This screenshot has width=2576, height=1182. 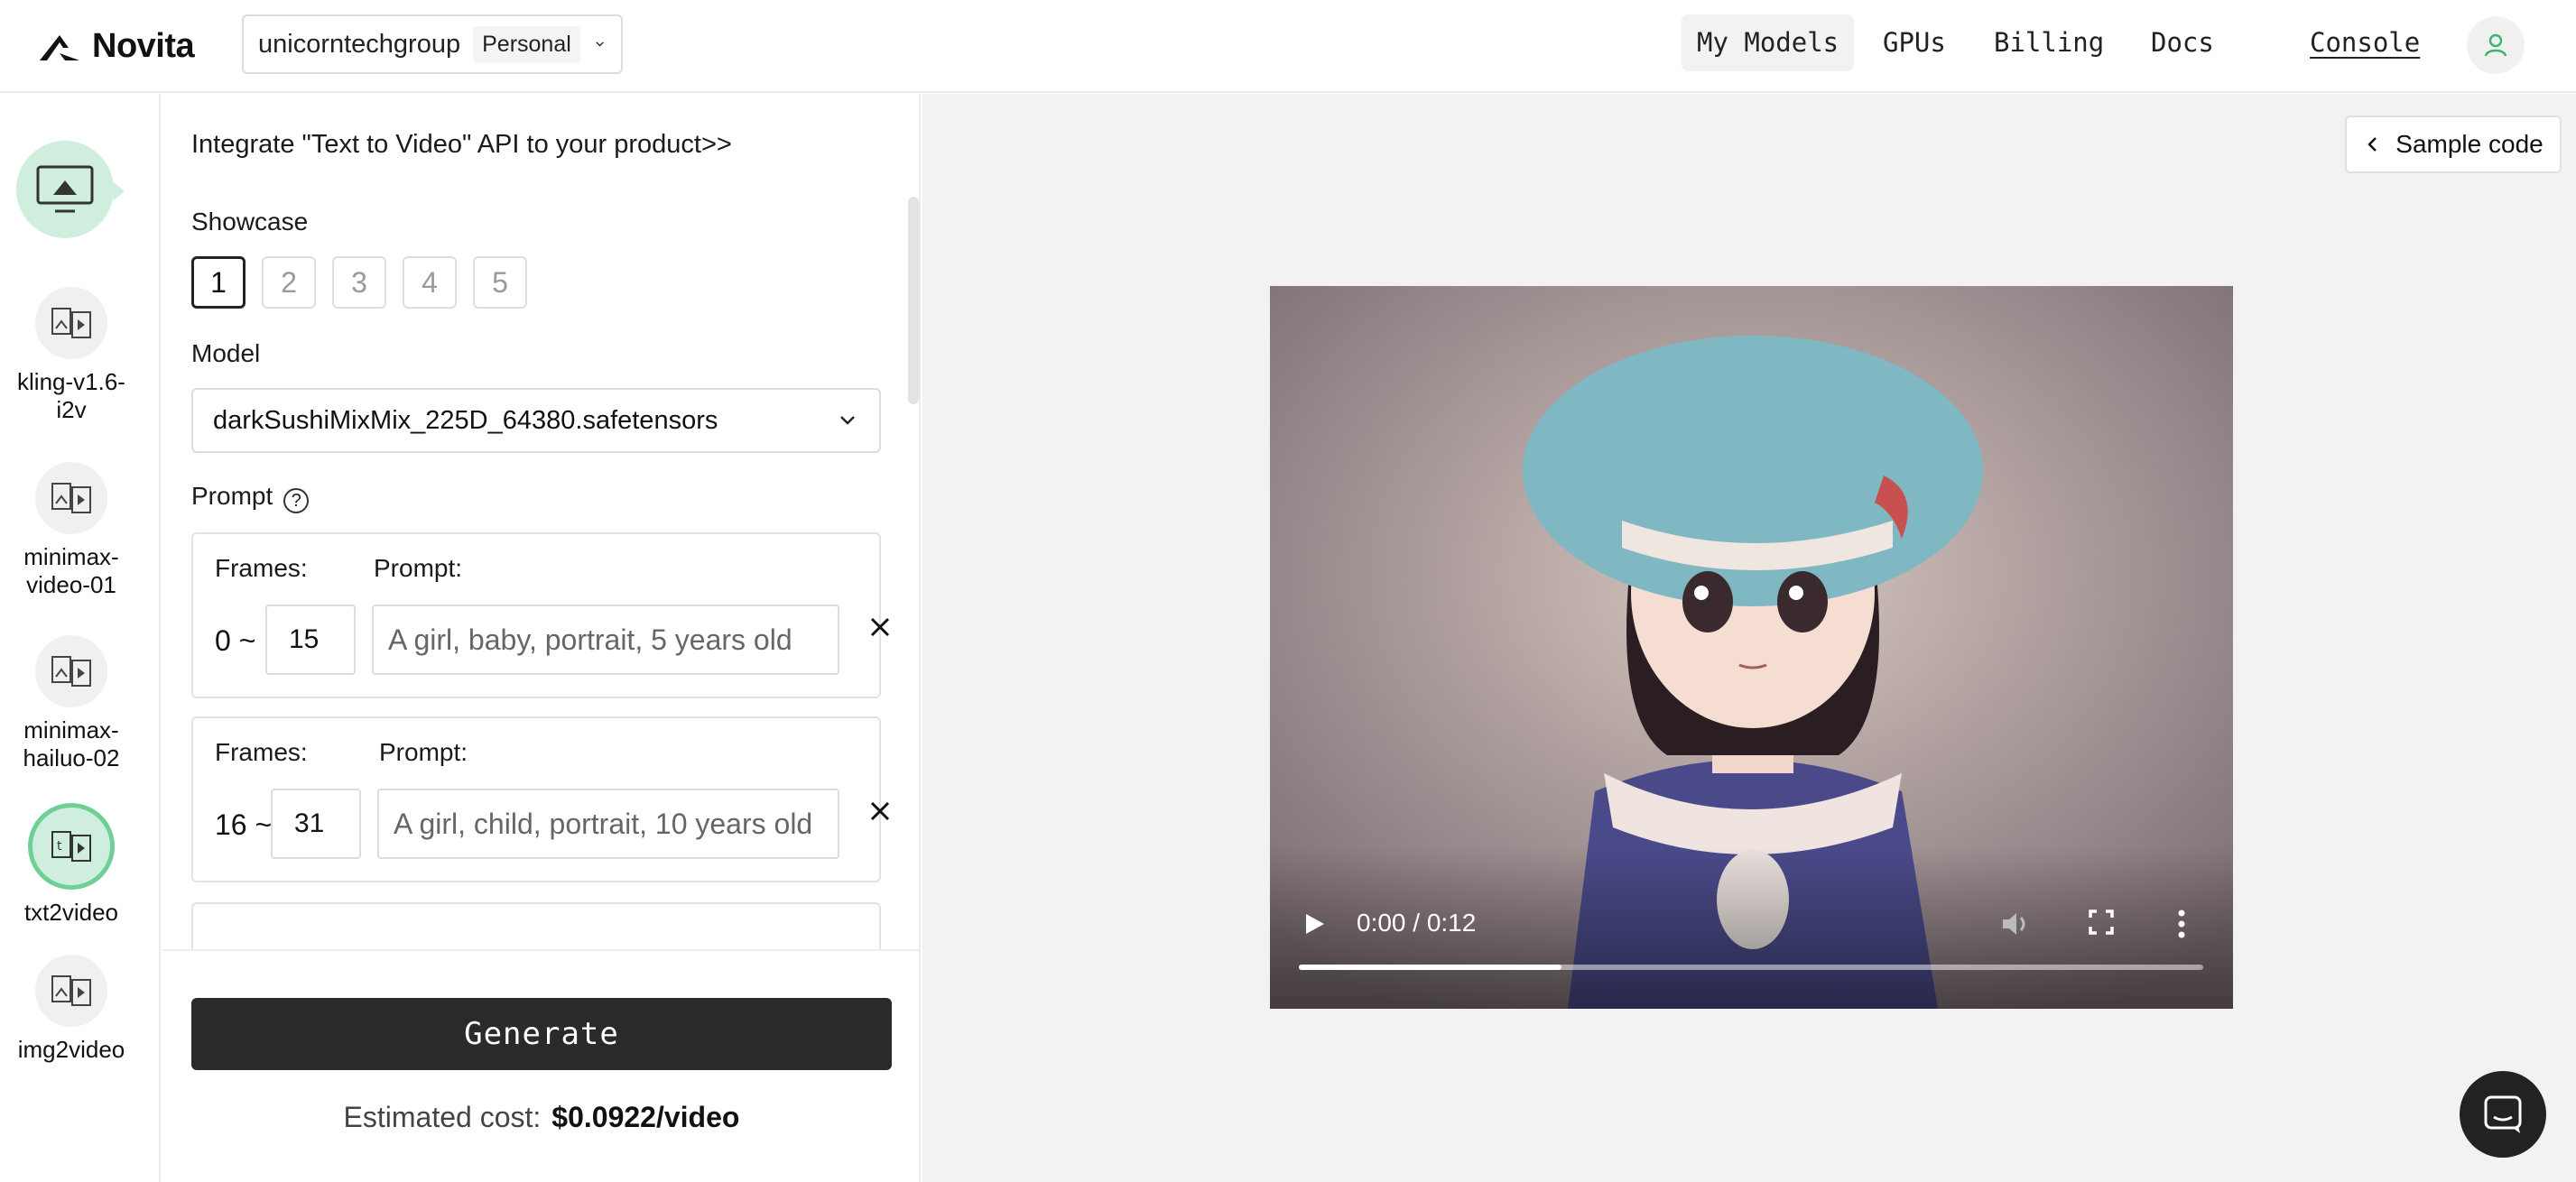 What do you see at coordinates (120, 191) in the screenshot?
I see `rail-pointer` at bounding box center [120, 191].